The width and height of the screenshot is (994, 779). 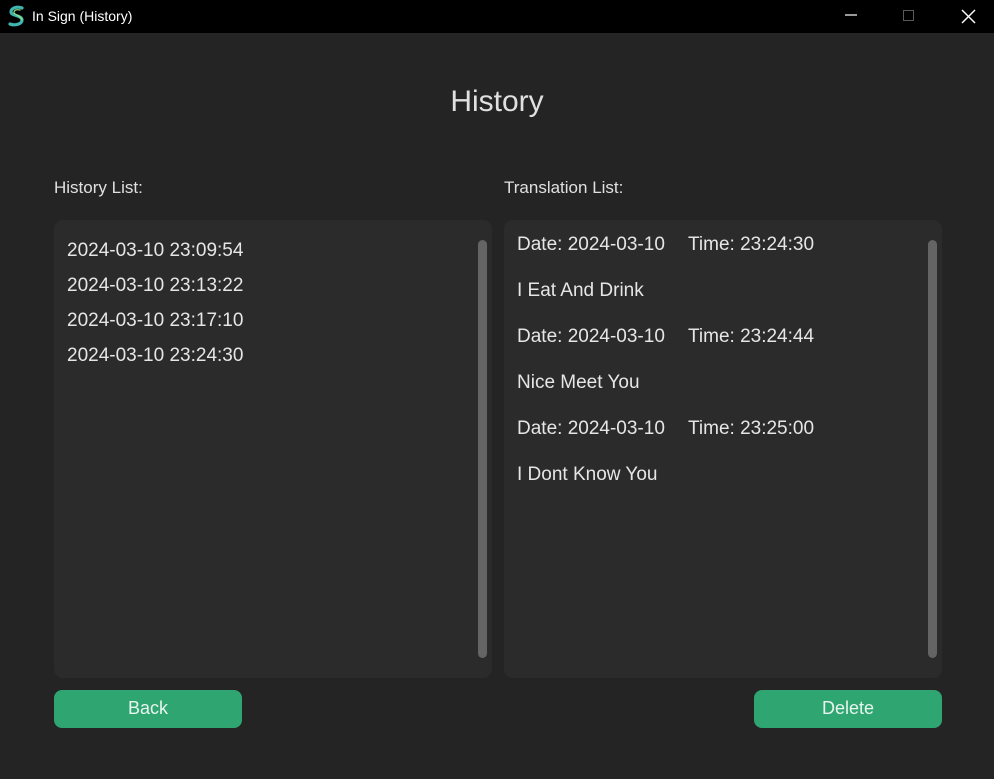 I want to click on close-icon, so click(x=968, y=16).